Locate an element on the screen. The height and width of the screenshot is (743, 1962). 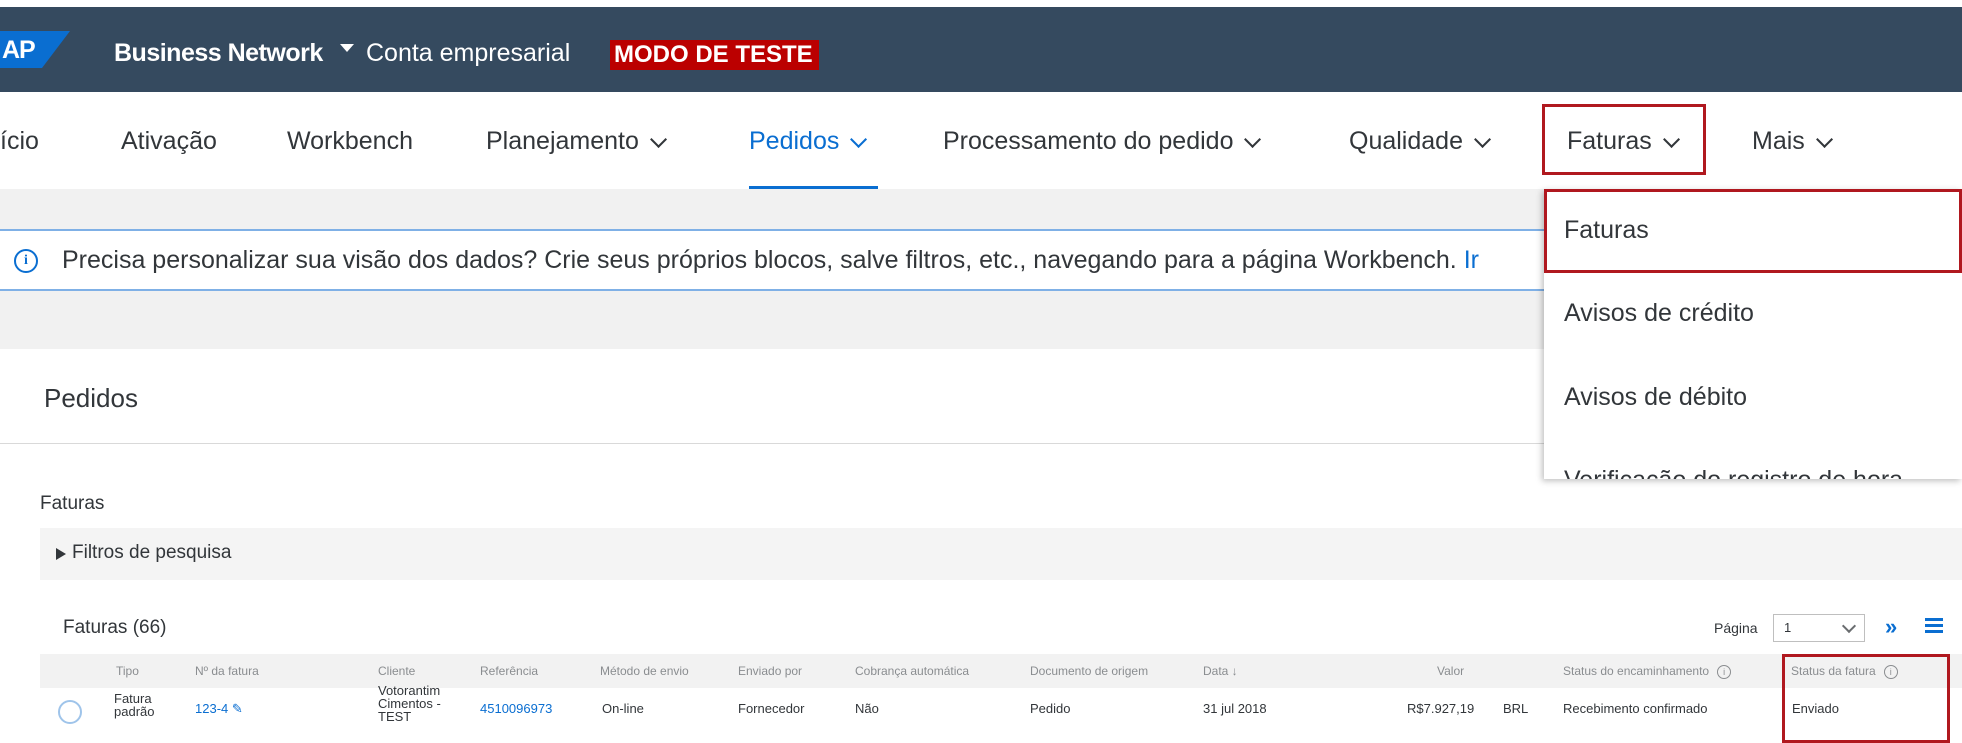
menu-item-avisos-credito: Avisos de crédito is located at coordinates (1659, 313).